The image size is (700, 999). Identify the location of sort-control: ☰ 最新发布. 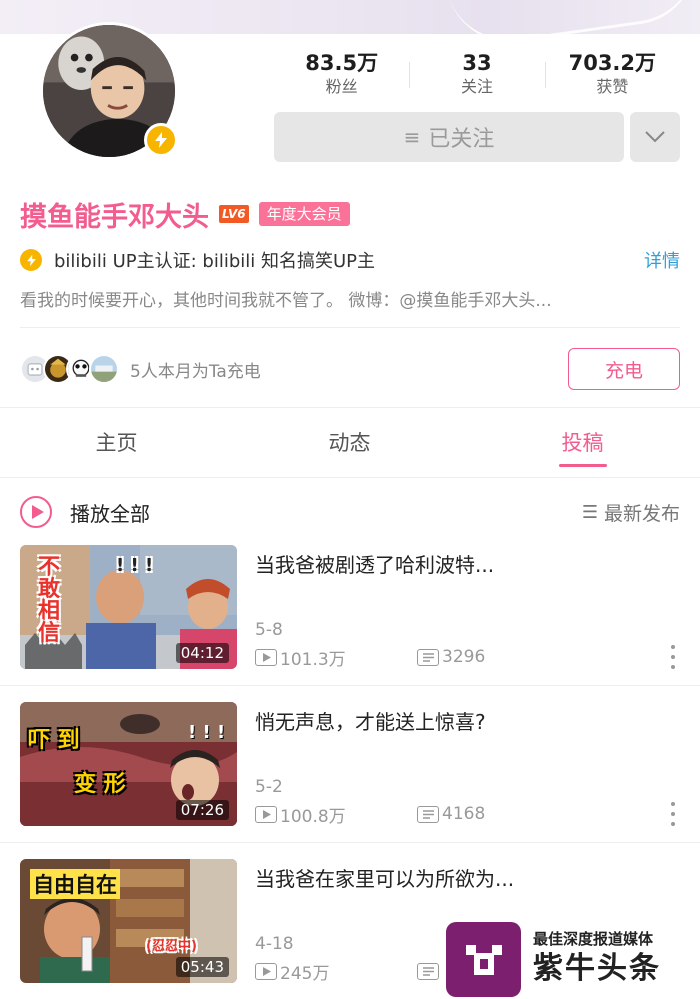
(631, 512).